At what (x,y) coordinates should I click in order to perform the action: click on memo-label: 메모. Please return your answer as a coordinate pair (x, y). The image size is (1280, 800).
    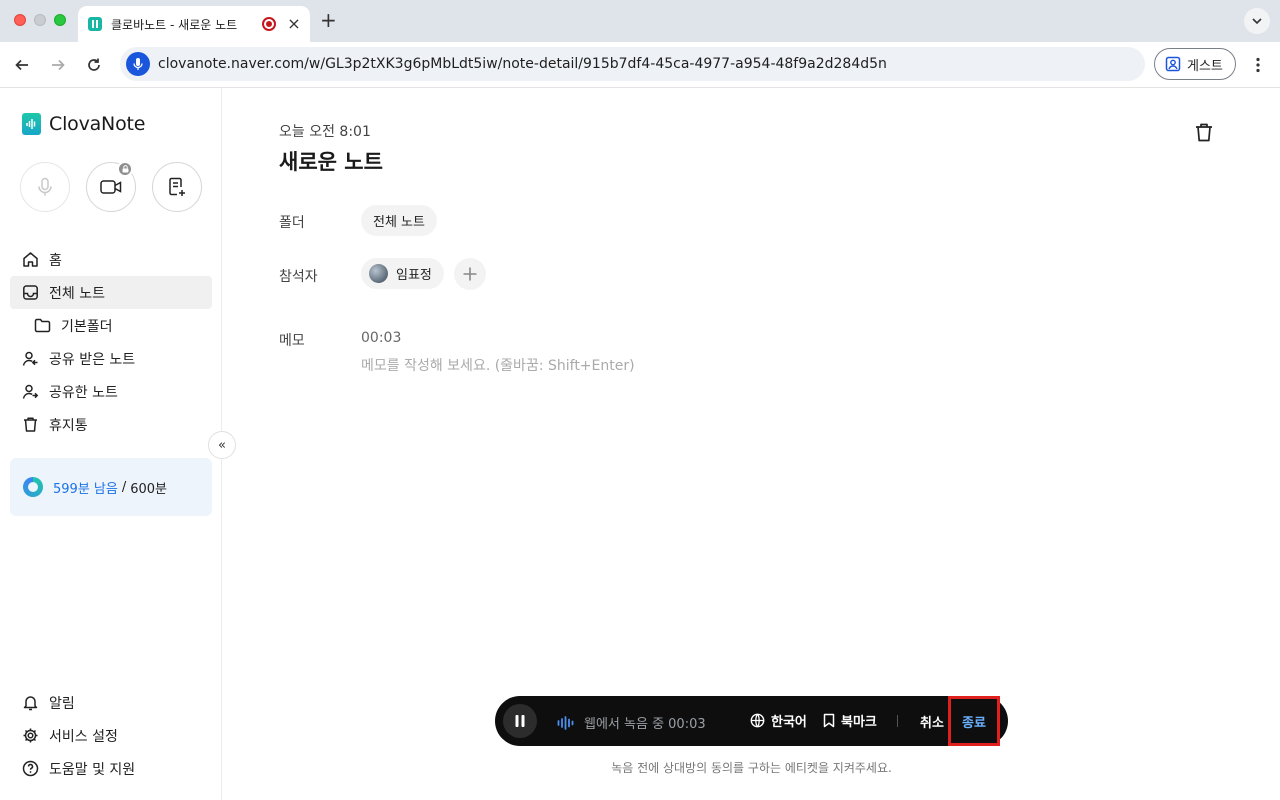
    Looking at the image, I should click on (292, 341).